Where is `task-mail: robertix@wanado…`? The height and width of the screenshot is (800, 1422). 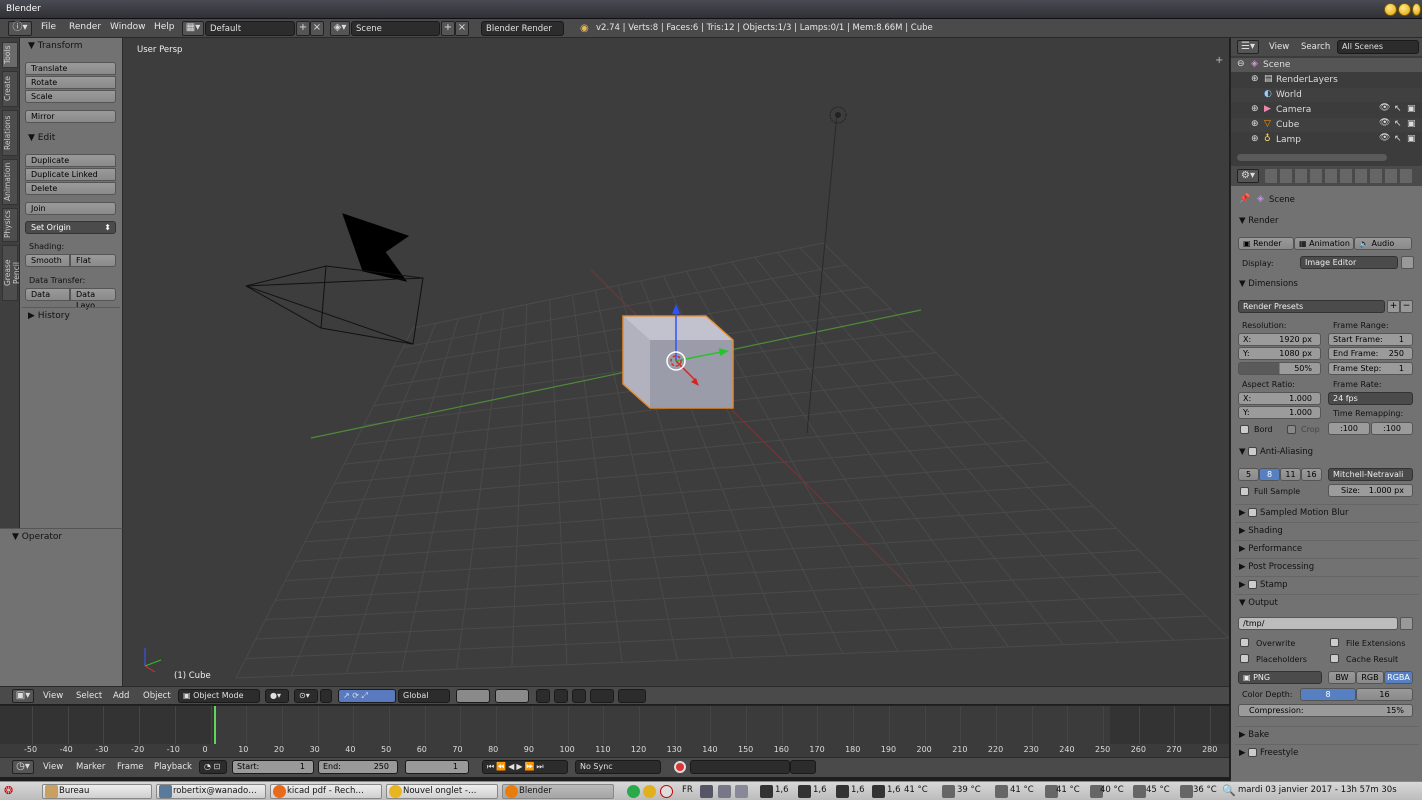
task-mail: robertix@wanado… is located at coordinates (211, 791).